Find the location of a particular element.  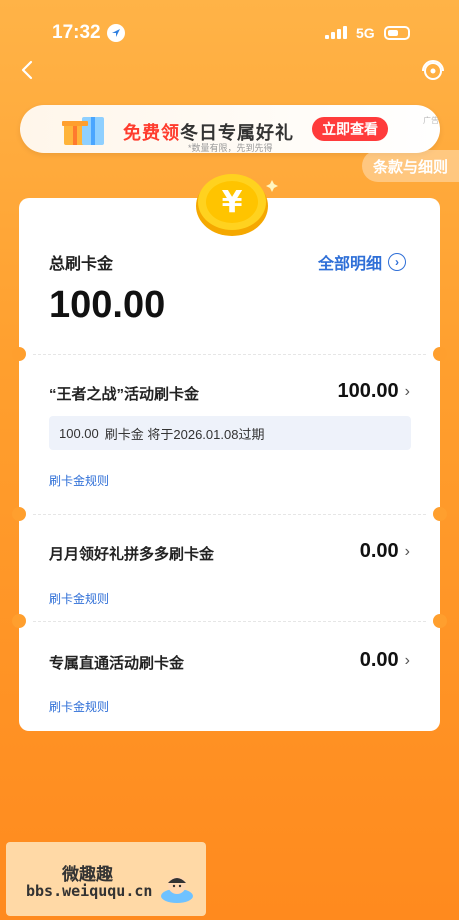

network-label: 5G is located at coordinates (365, 33).